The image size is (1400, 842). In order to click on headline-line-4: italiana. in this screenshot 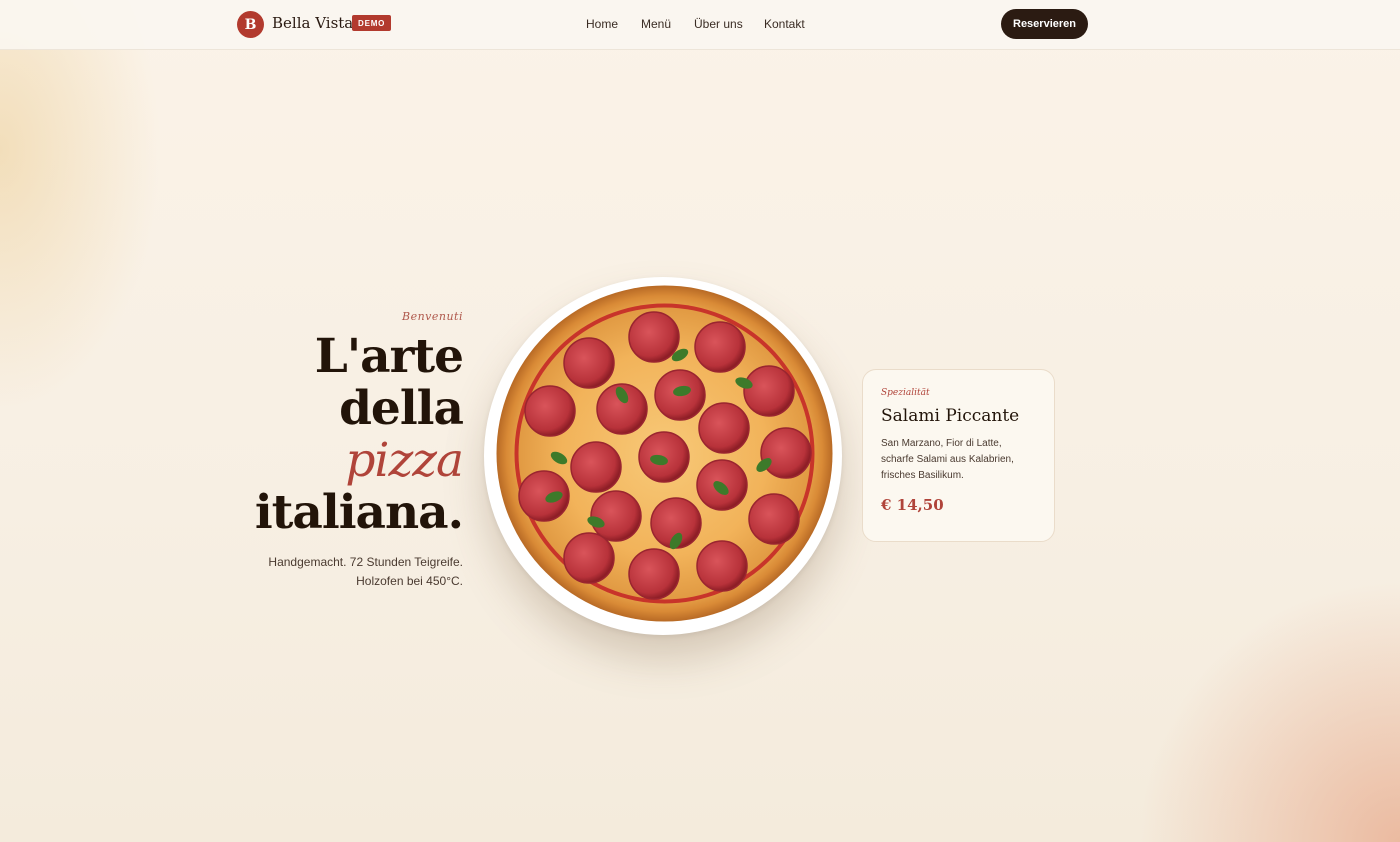, I will do `click(359, 512)`.